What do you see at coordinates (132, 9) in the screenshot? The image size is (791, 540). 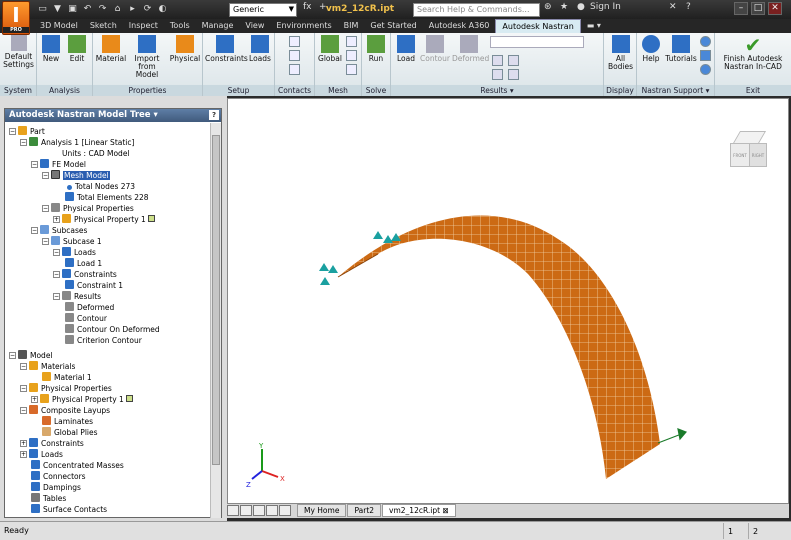 I see `select-icon: ▸` at bounding box center [132, 9].